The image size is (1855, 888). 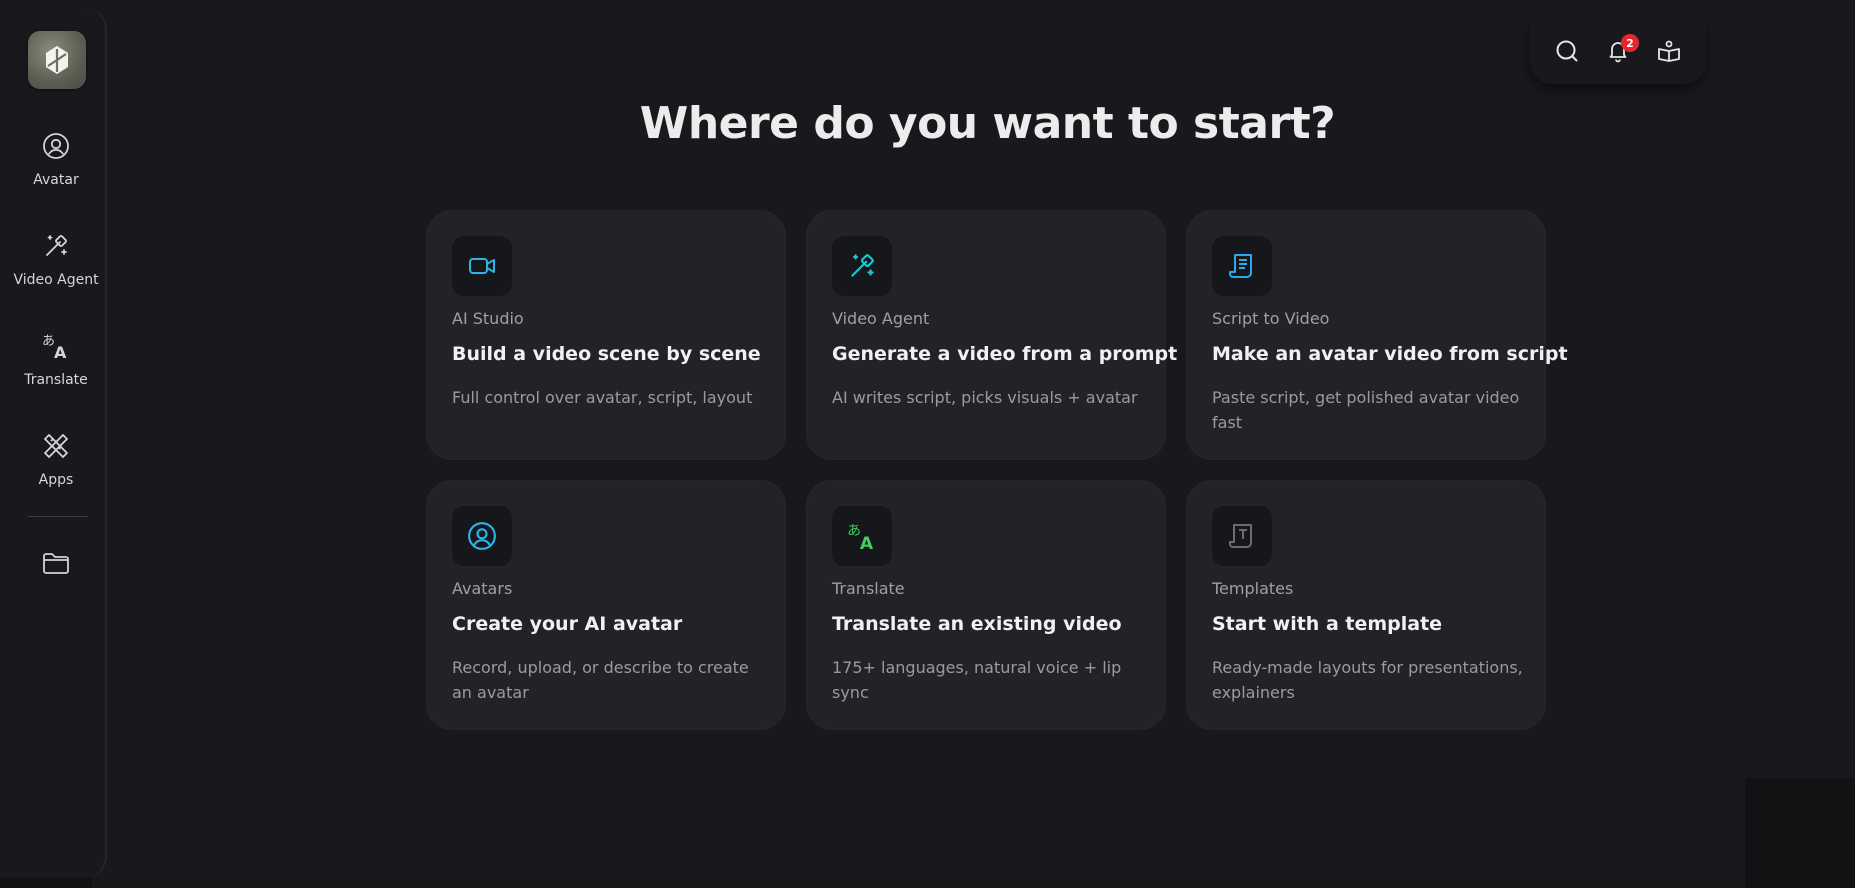 What do you see at coordinates (1253, 588) in the screenshot?
I see `card-kicker: Templates` at bounding box center [1253, 588].